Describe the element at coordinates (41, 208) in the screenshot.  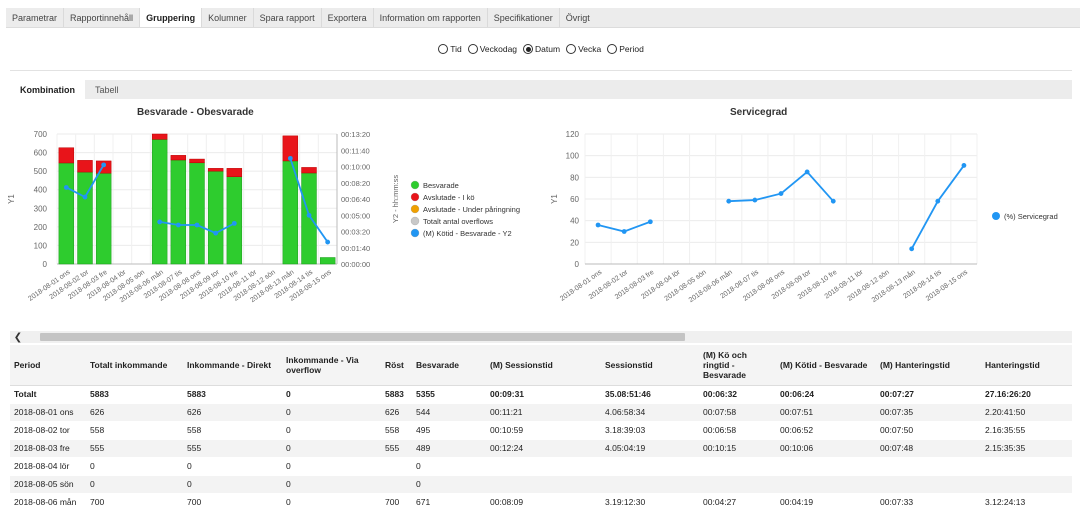
I see `y-tick-label: 300` at that location.